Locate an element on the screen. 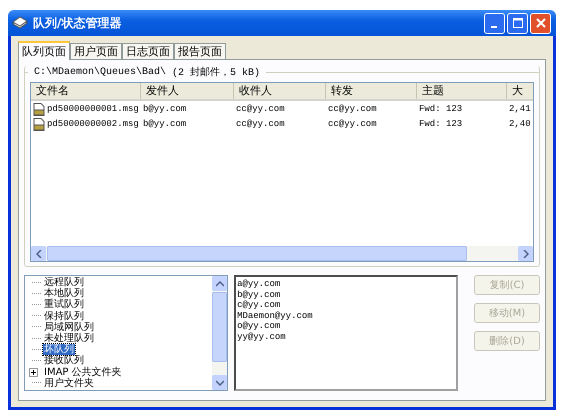 This screenshot has height=420, width=574. tab: 日志页面 is located at coordinates (148, 51).